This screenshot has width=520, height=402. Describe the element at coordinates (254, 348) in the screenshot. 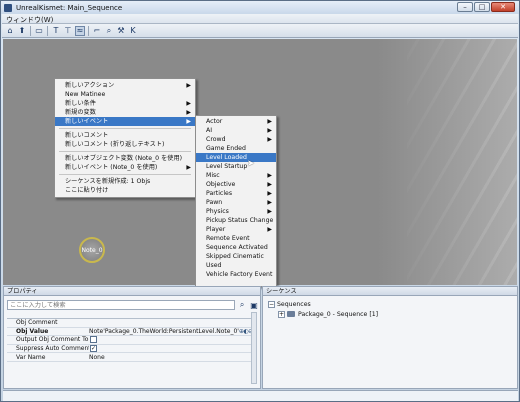

I see `properties-scrollbar` at that location.